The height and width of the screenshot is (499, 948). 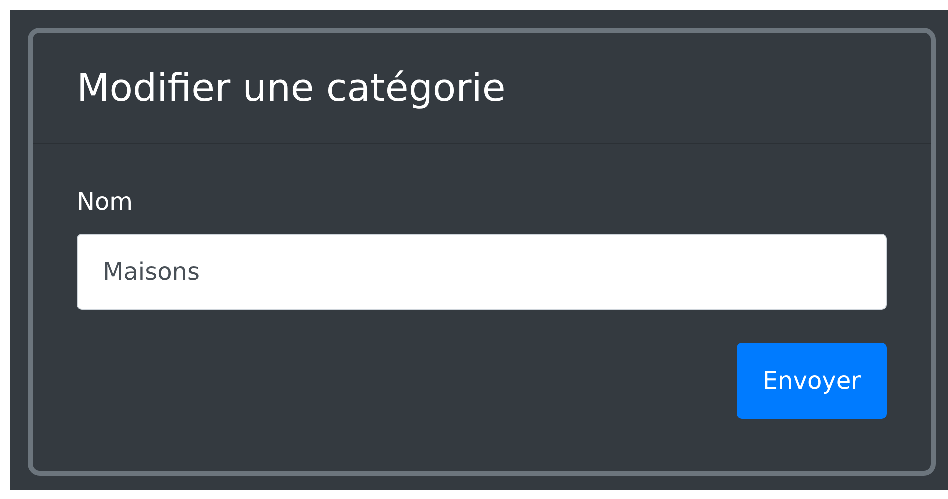 What do you see at coordinates (482, 272) in the screenshot?
I see `name-field: Maisons` at bounding box center [482, 272].